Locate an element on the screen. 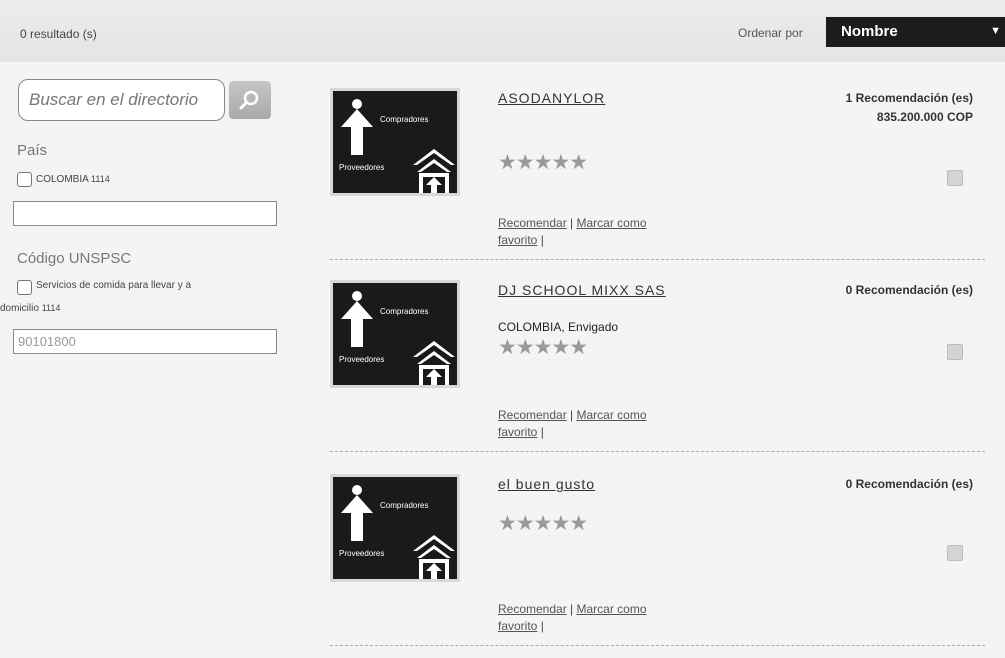  company-name-link: DJ SCHOOL MIXX SAS is located at coordinates (582, 290).